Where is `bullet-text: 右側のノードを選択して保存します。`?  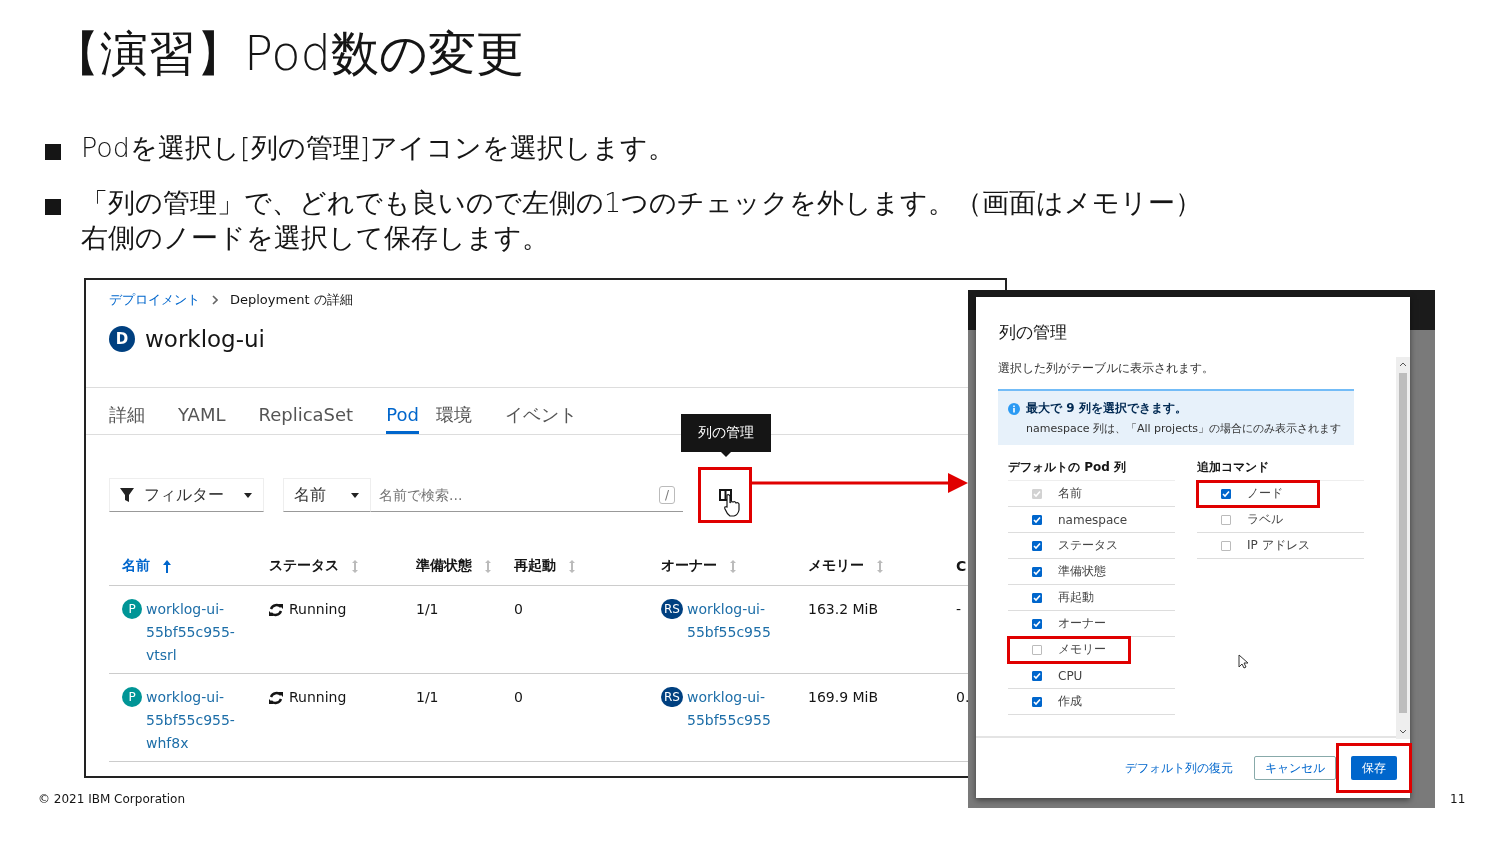 bullet-text: 右側のノードを選択して保存します。 is located at coordinates (315, 238).